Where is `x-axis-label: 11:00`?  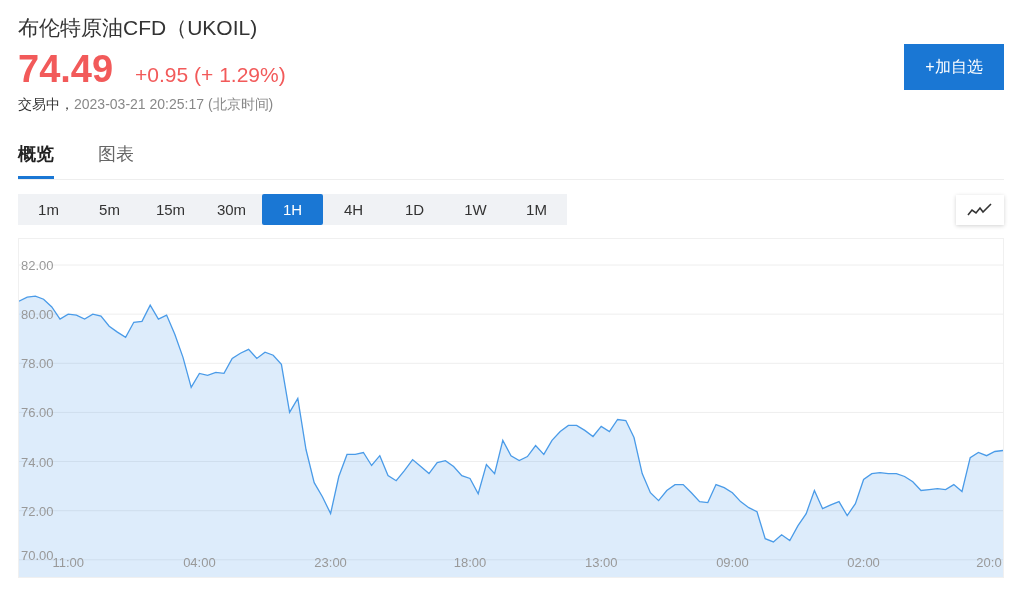 x-axis-label: 11:00 is located at coordinates (68, 562).